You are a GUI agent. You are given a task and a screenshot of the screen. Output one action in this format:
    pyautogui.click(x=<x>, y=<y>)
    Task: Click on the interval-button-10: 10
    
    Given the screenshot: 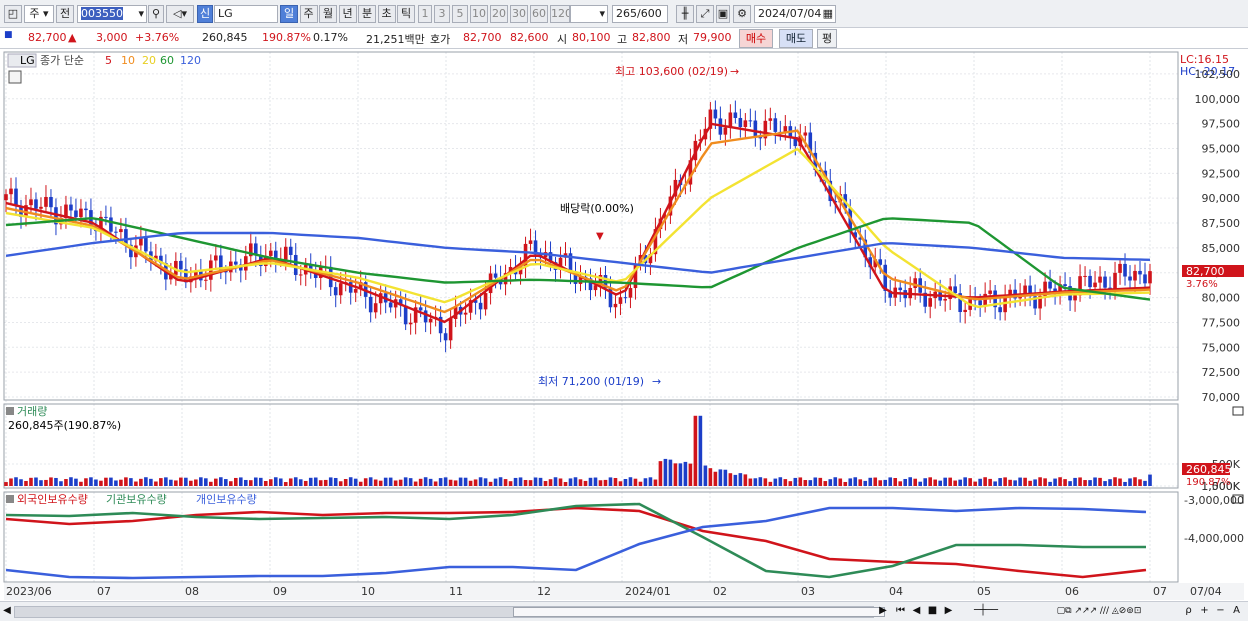 What is the action you would take?
    pyautogui.click(x=479, y=14)
    